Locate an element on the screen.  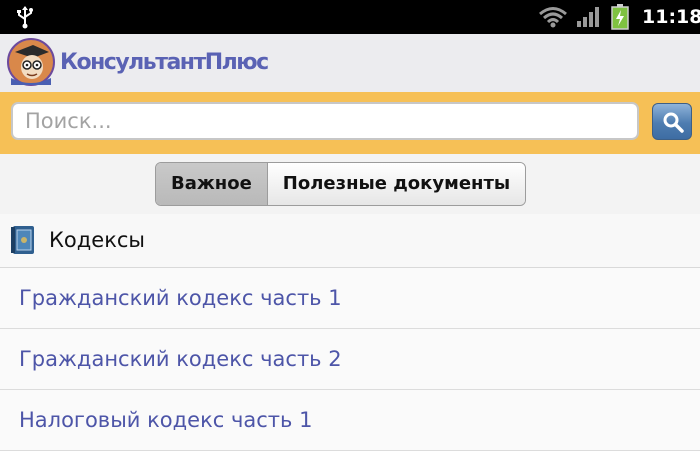
search-button is located at coordinates (672, 121).